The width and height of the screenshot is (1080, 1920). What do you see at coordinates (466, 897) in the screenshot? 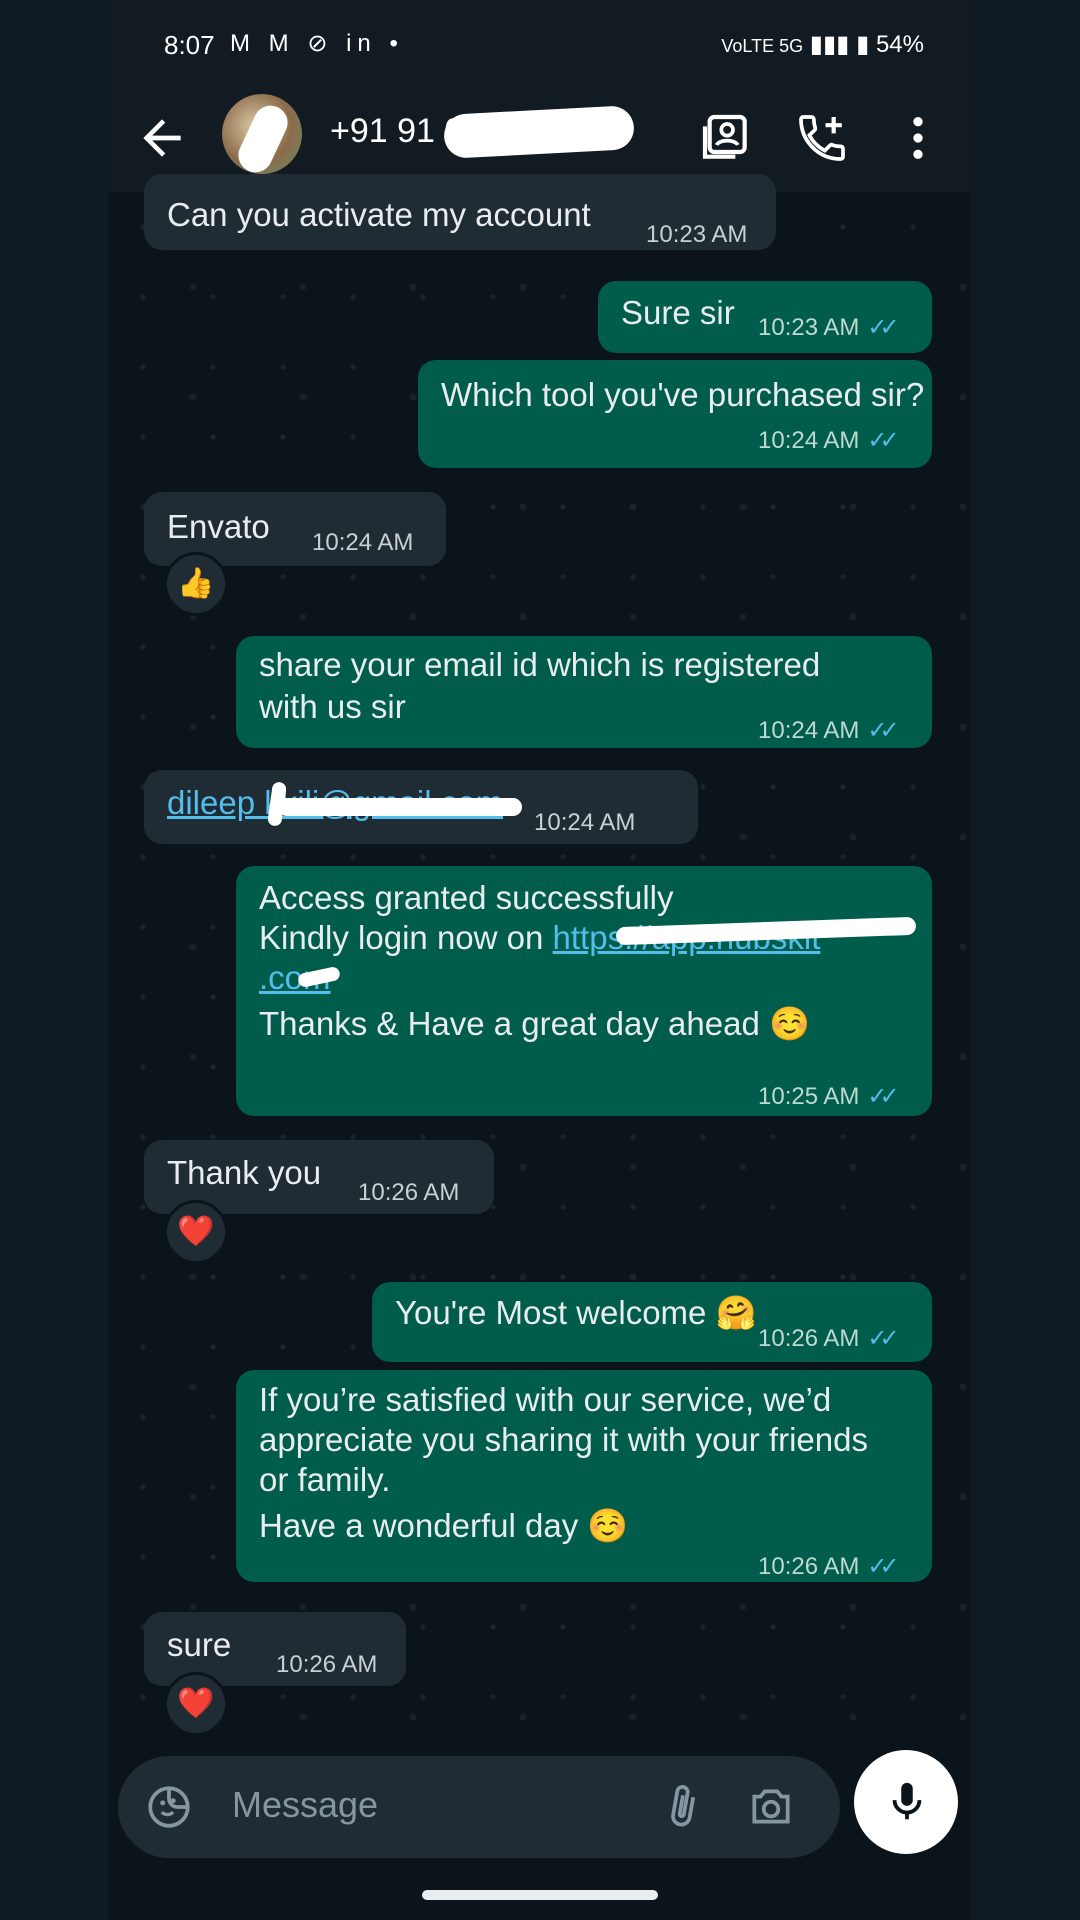
I see `message-line: Access granted successfully` at bounding box center [466, 897].